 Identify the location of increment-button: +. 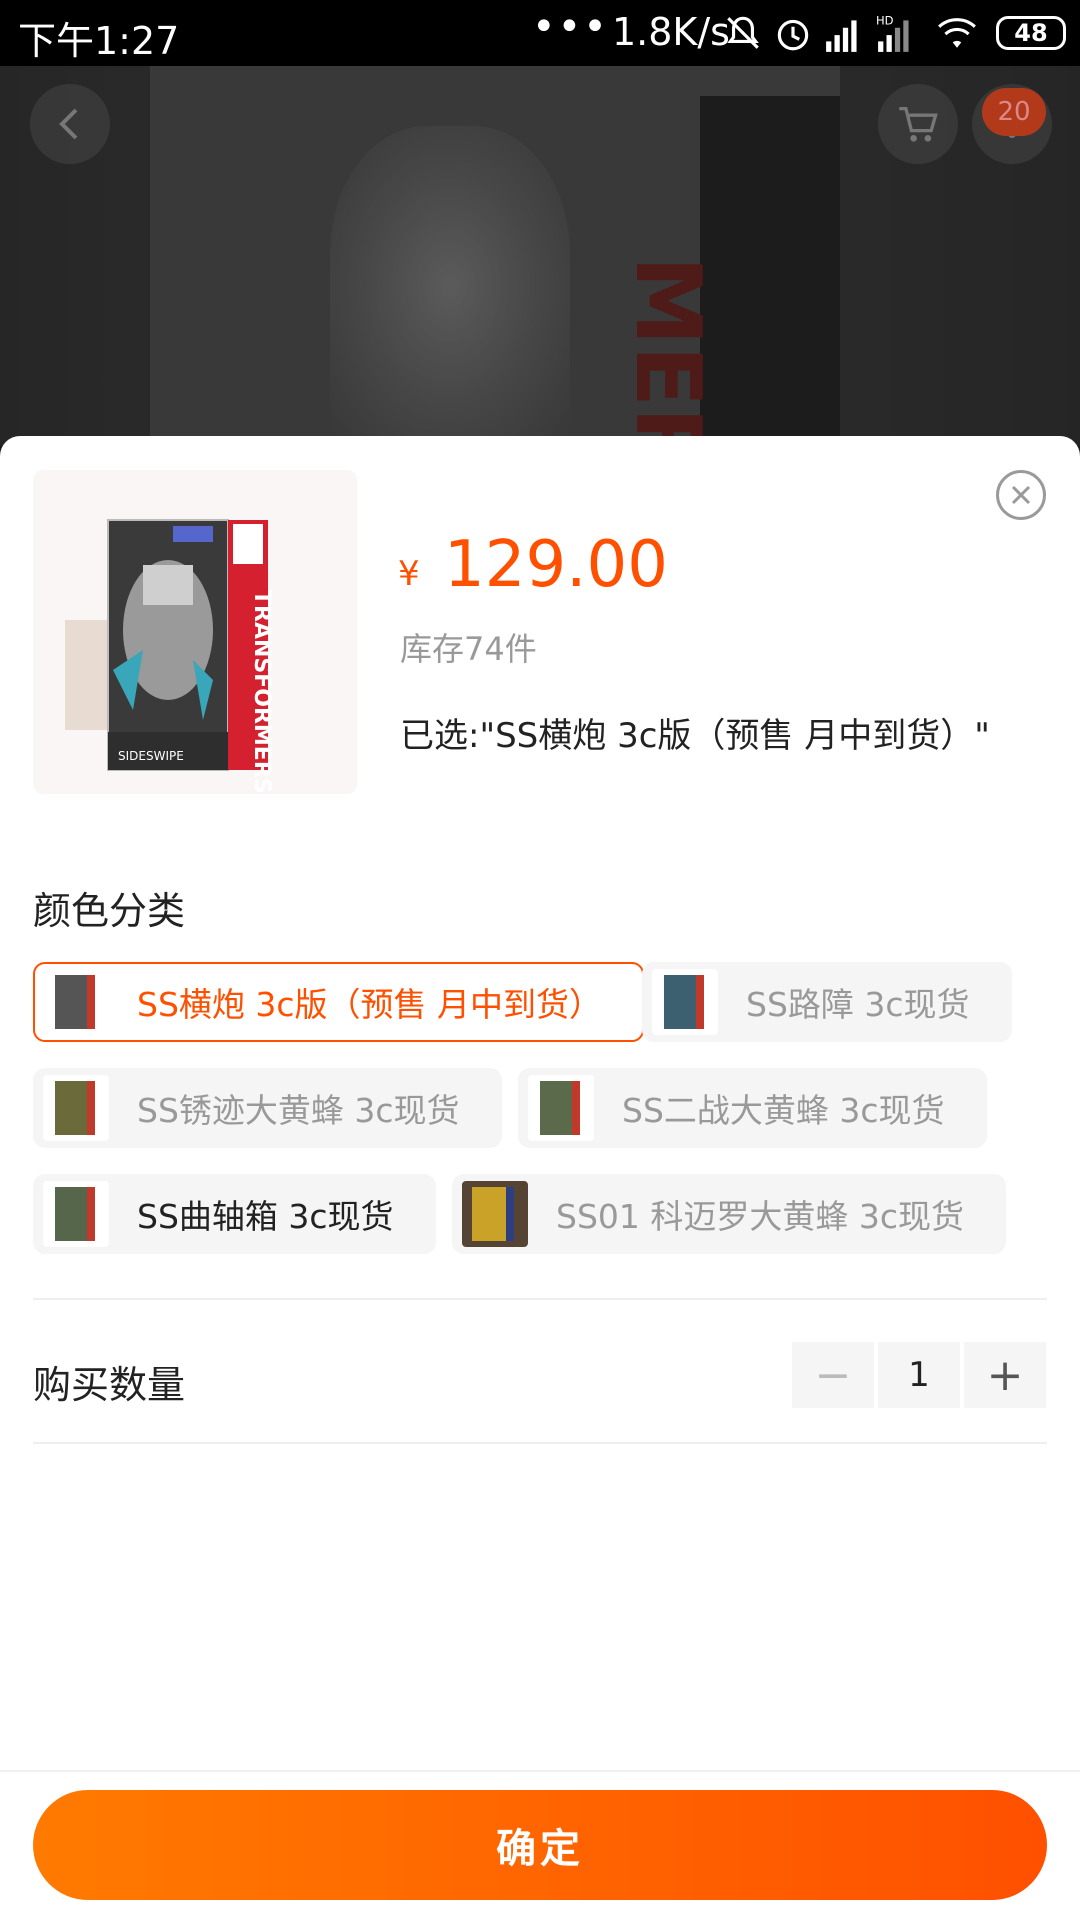
(1005, 1375).